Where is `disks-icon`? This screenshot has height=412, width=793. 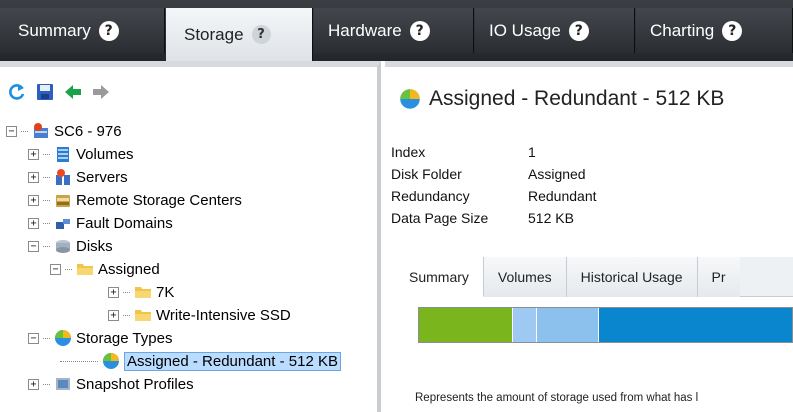 disks-icon is located at coordinates (63, 246).